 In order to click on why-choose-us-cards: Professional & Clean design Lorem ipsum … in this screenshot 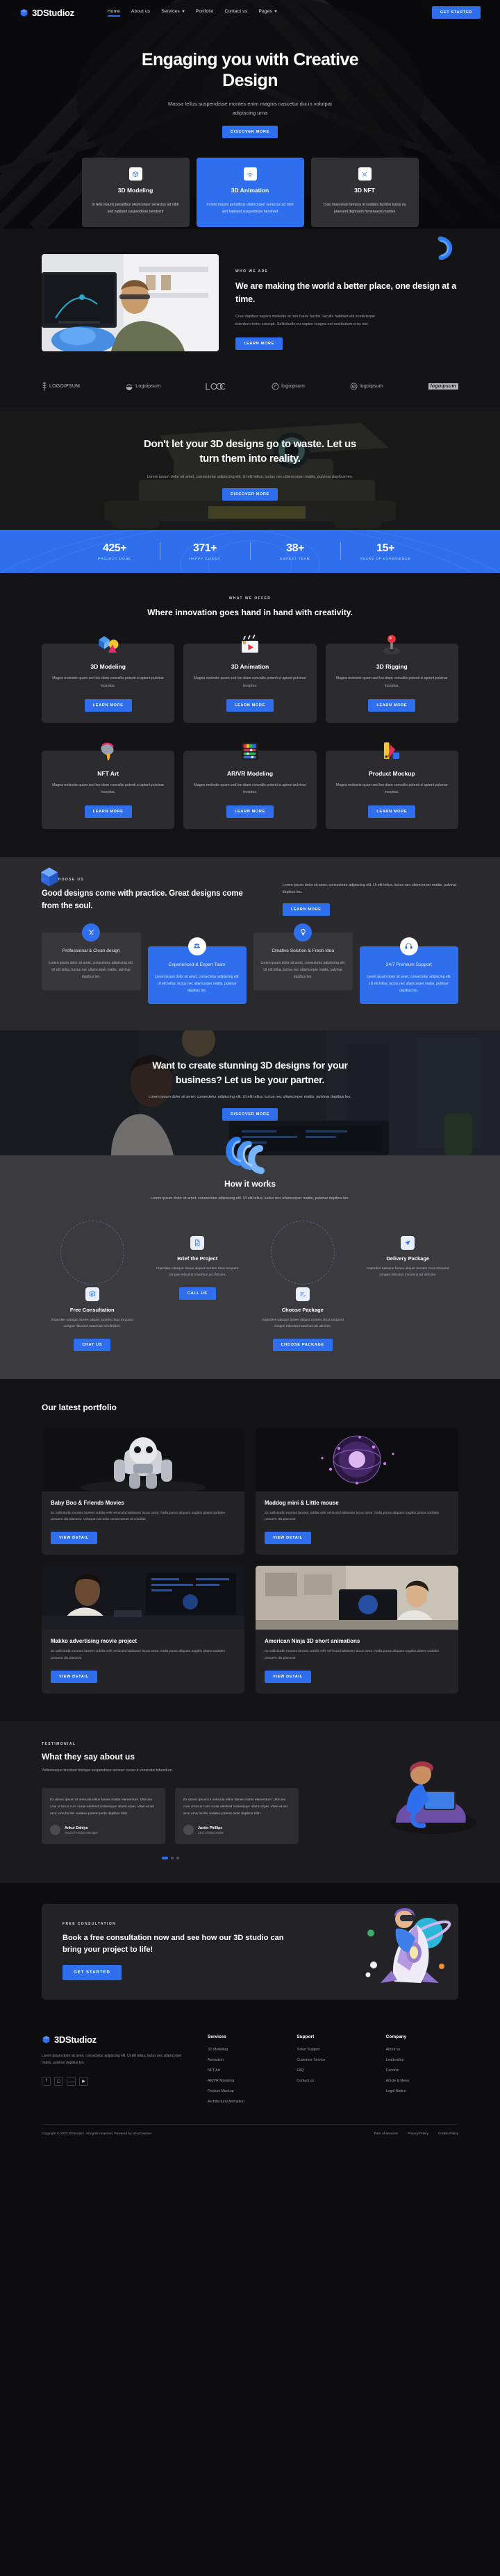, I will do `click(250, 964)`.